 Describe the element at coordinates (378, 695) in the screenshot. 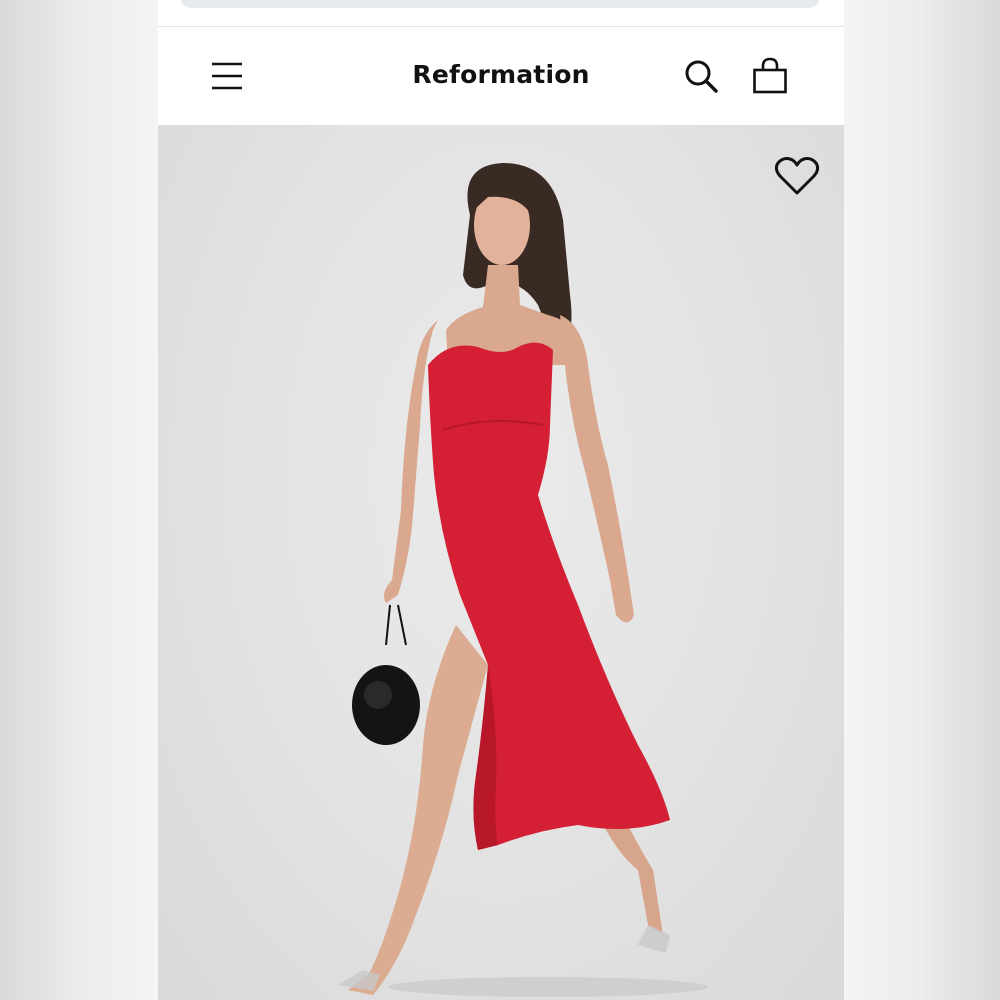

I see `bag-rose-detail` at that location.